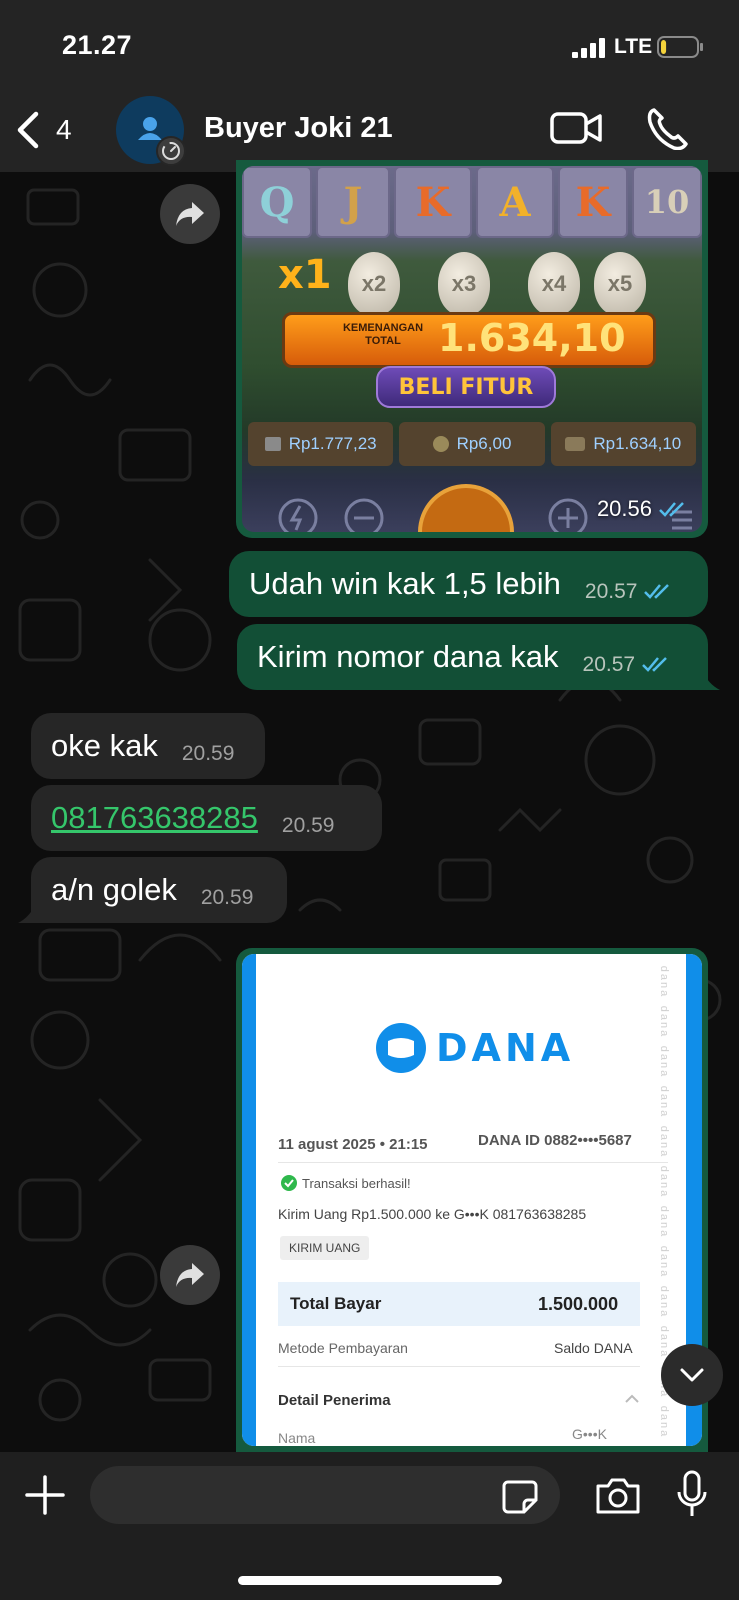 This screenshot has width=739, height=1600. What do you see at coordinates (370, 1580) in the screenshot?
I see `home-indicator` at bounding box center [370, 1580].